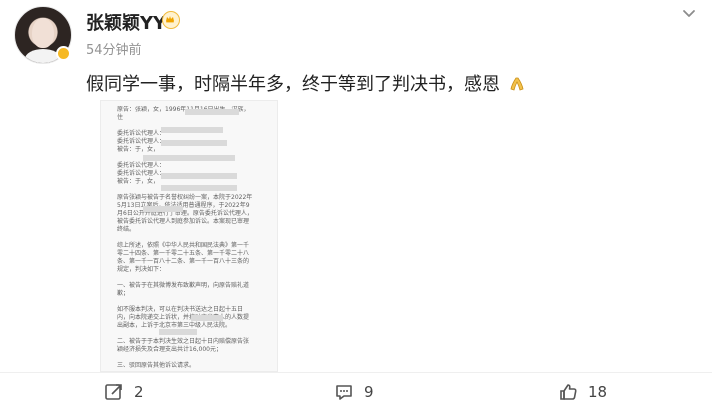  I want to click on comment-icon, so click(344, 392).